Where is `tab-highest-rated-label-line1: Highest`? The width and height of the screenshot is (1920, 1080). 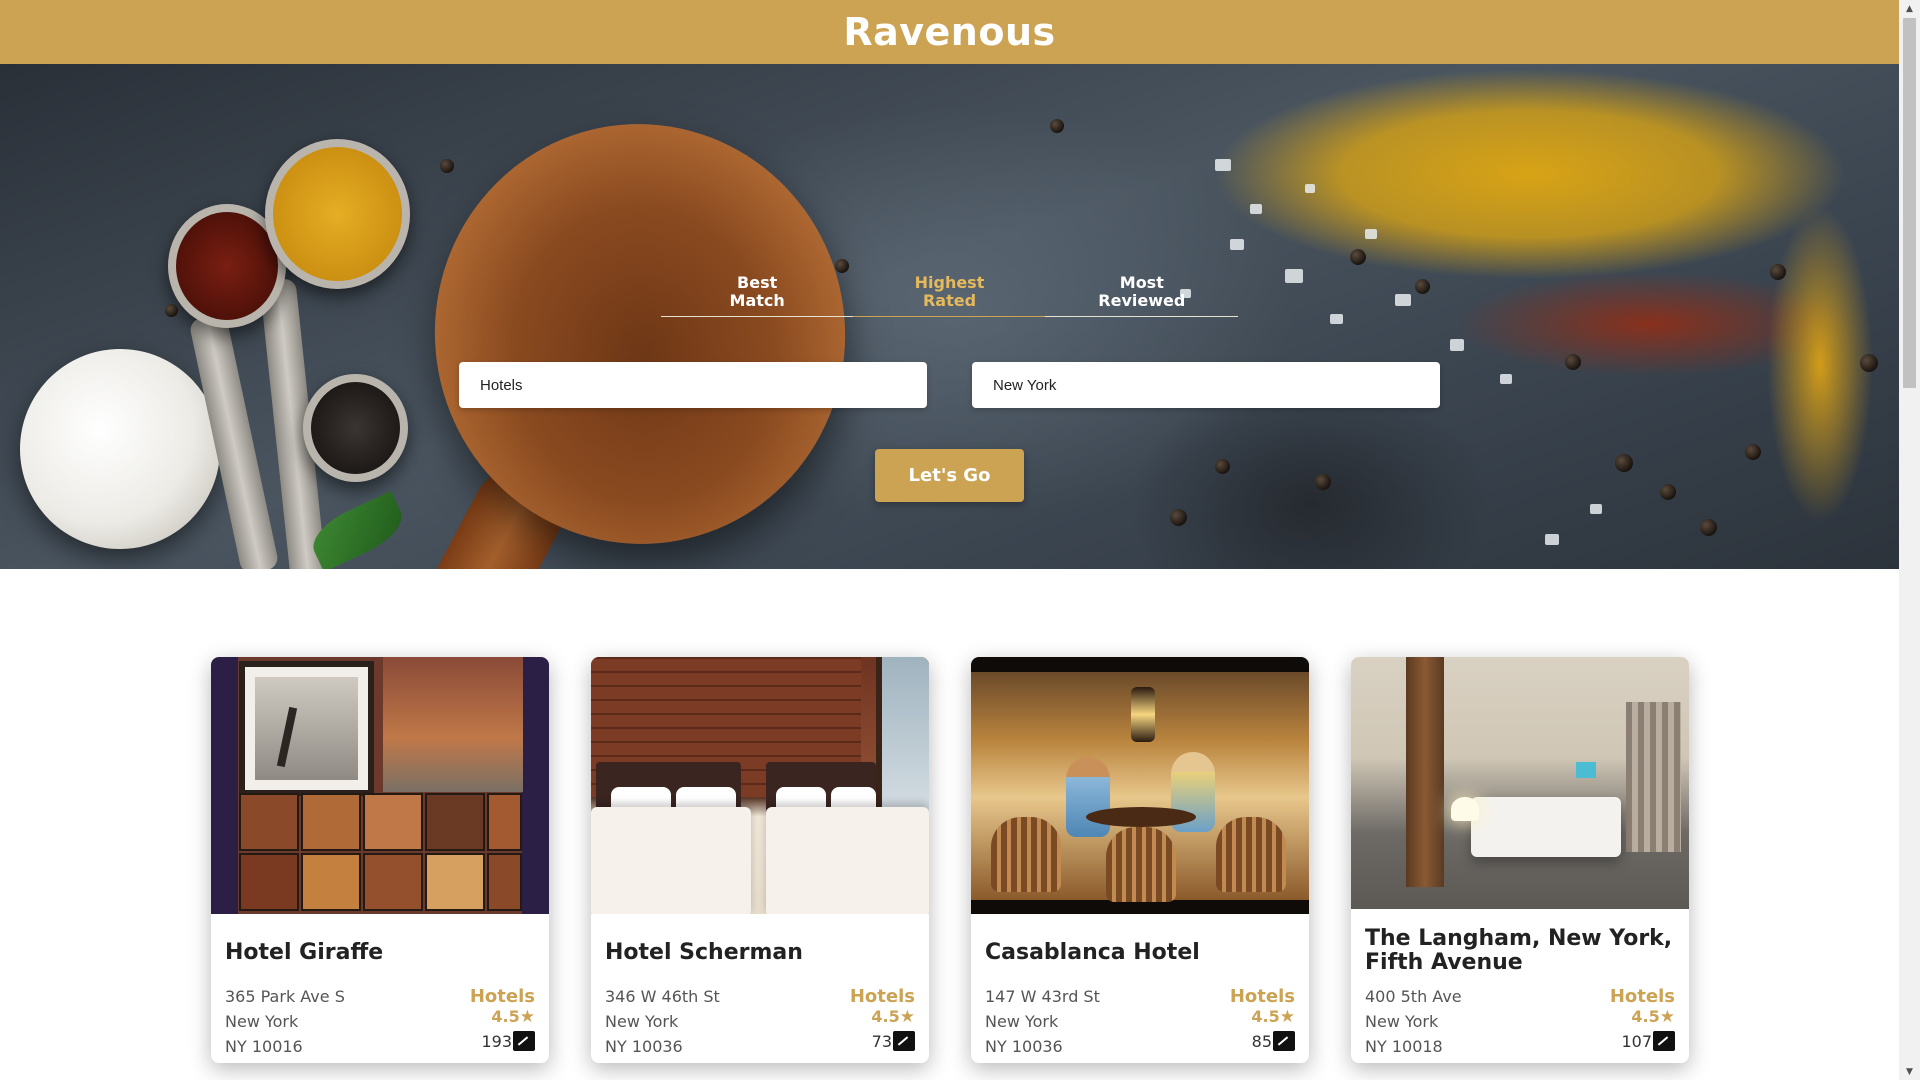 tab-highest-rated-label-line1: Highest is located at coordinates (949, 282).